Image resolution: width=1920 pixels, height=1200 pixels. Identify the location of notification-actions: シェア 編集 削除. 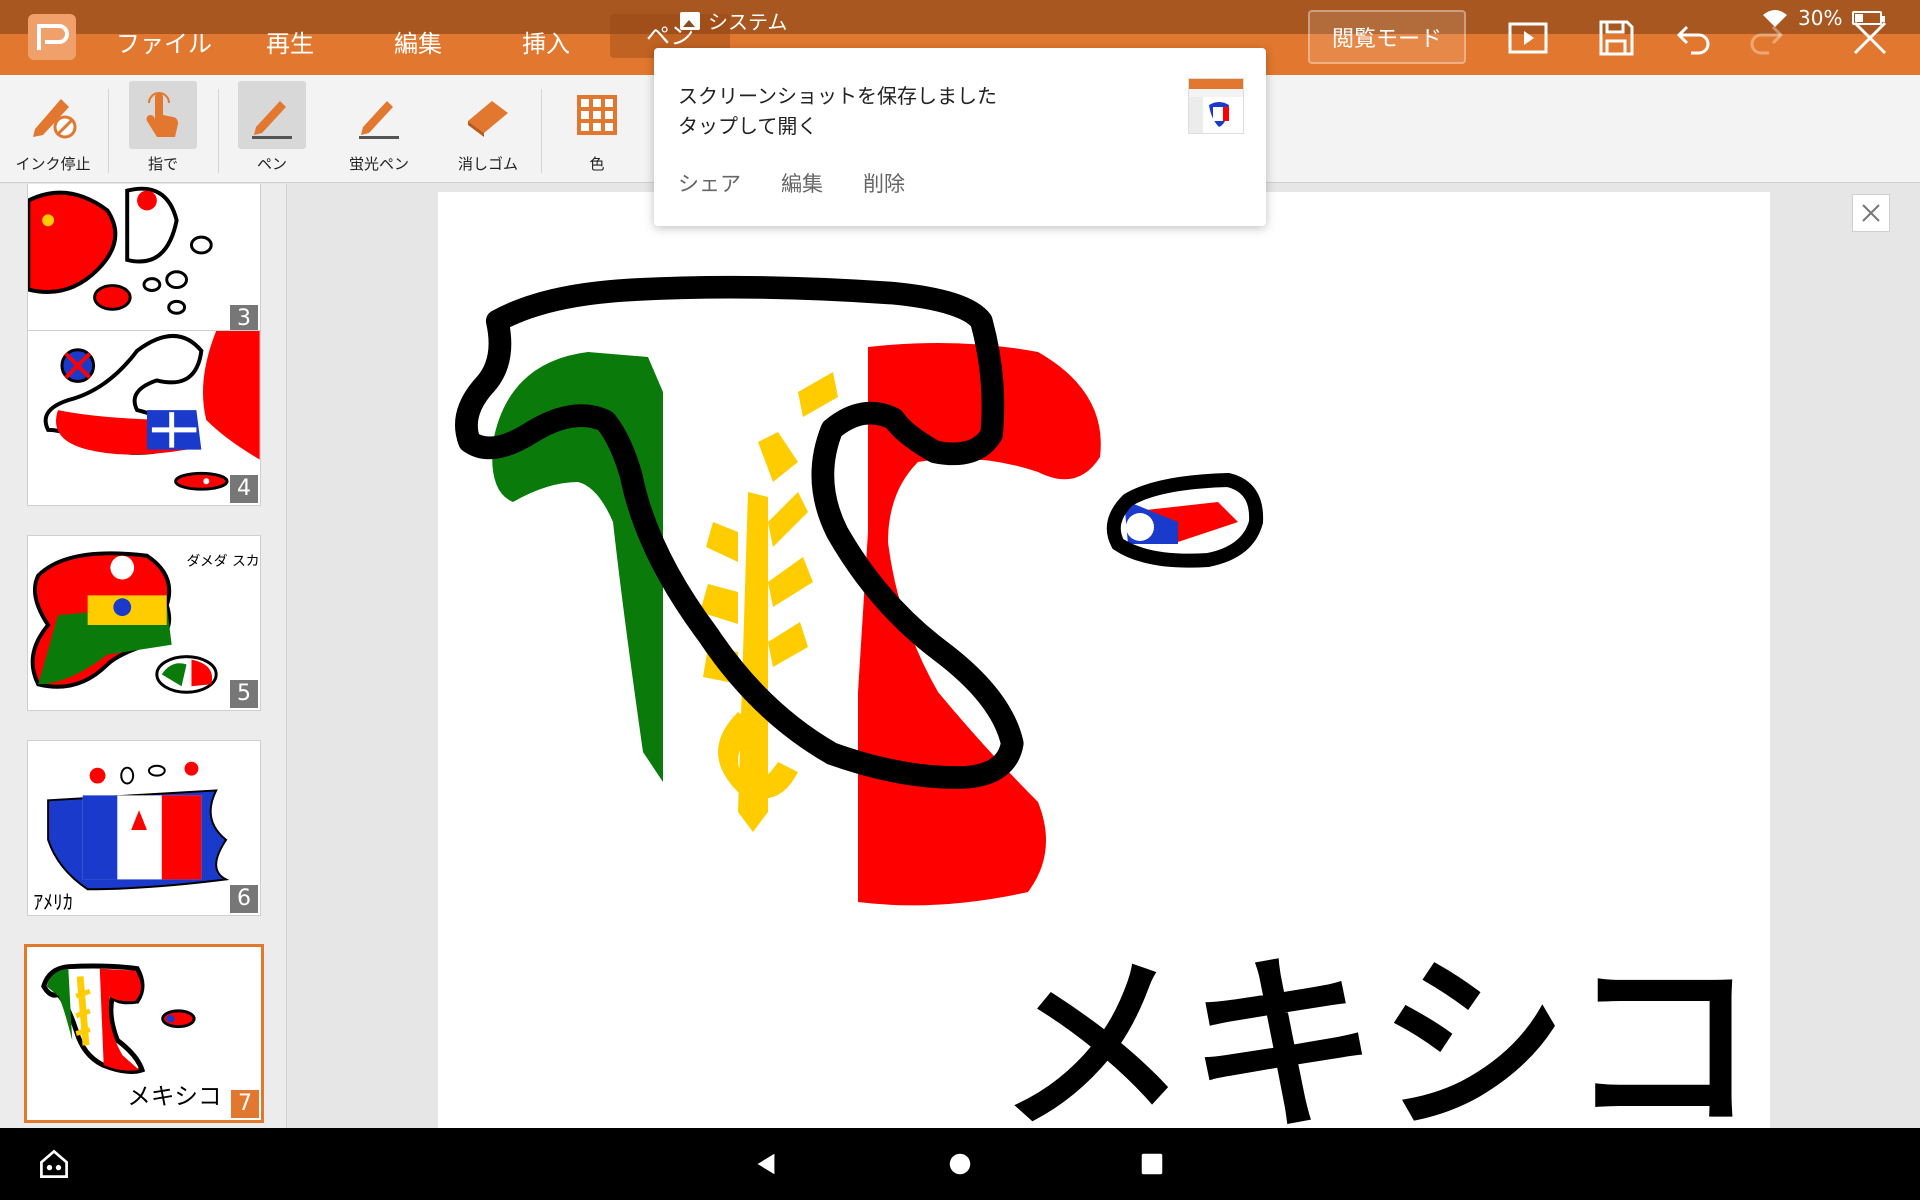
(791, 183).